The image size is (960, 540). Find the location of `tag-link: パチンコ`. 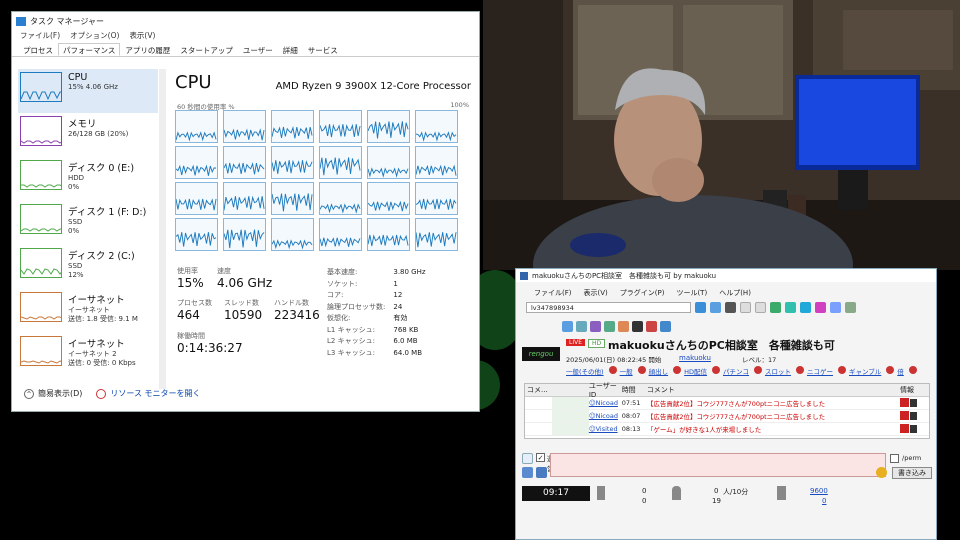

tag-link: パチンコ is located at coordinates (736, 371).